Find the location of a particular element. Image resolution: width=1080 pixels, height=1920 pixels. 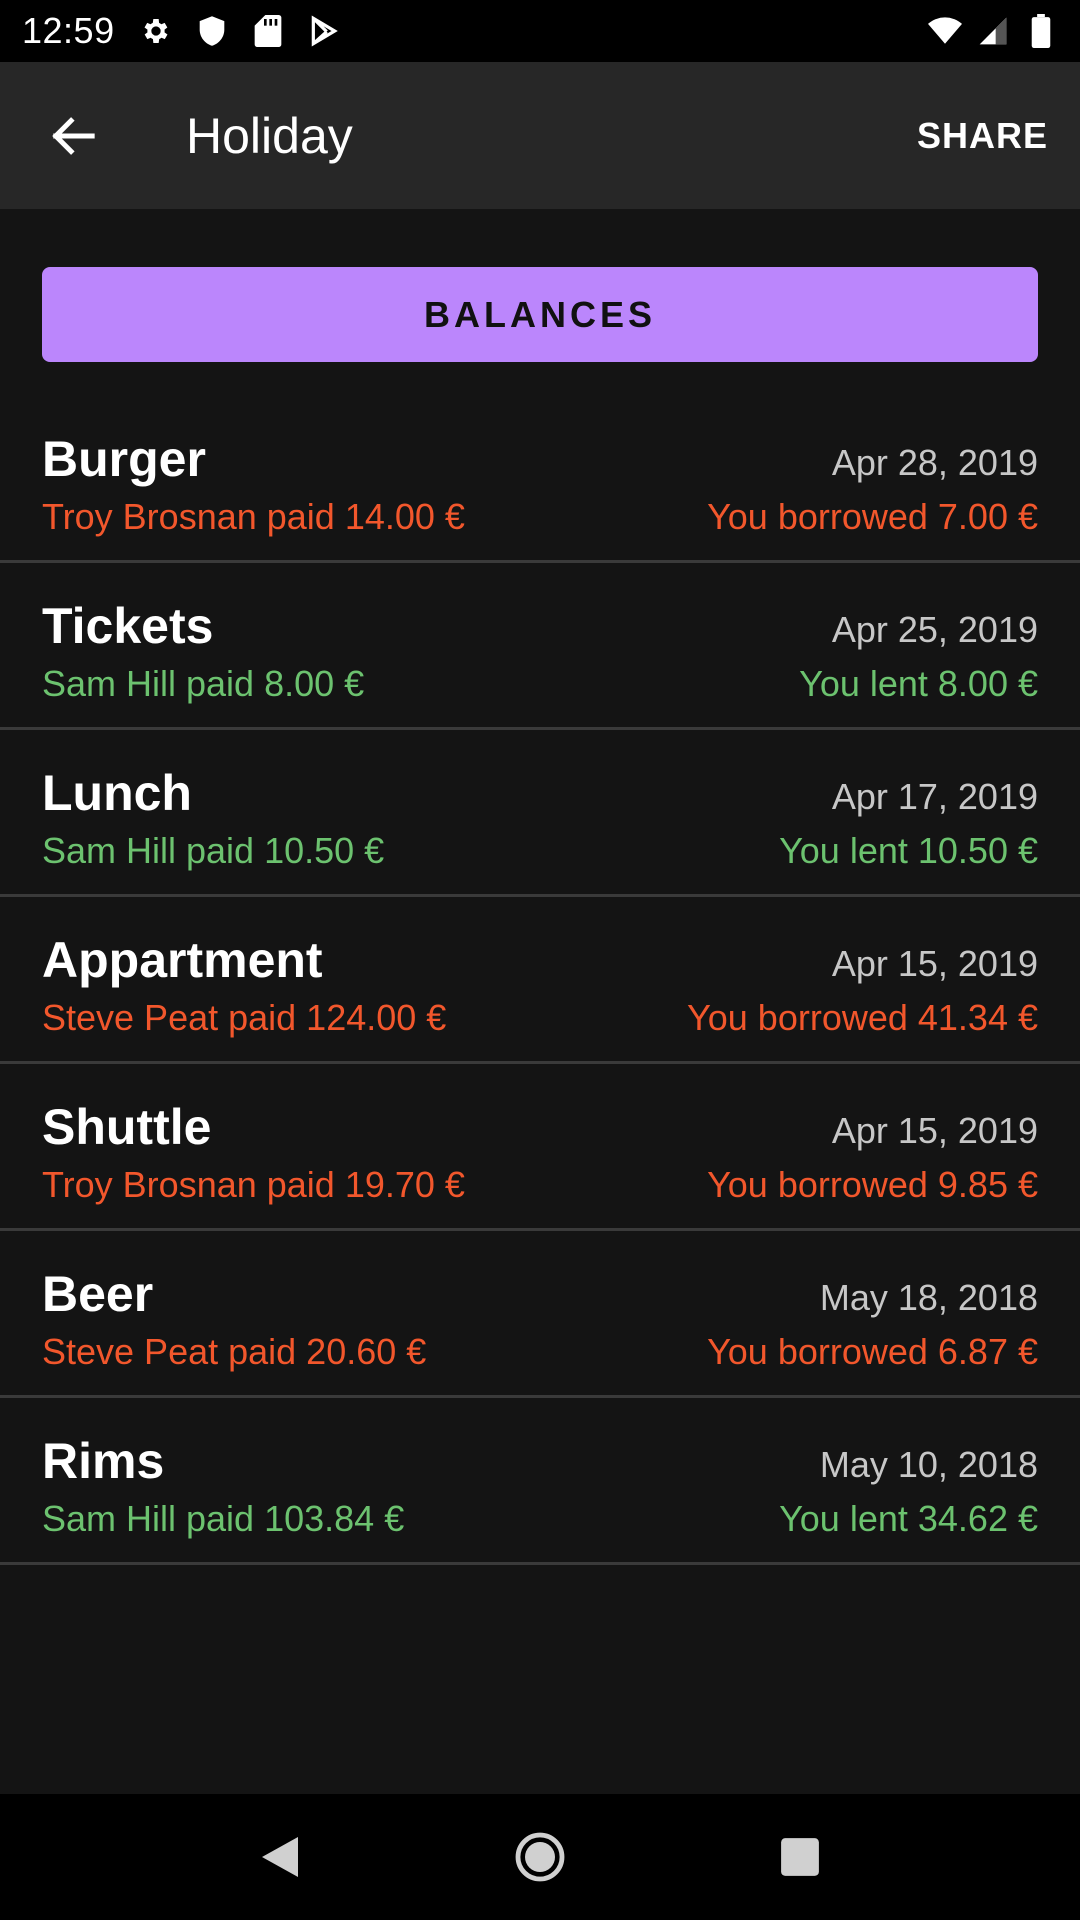

battery-icon is located at coordinates (1041, 31).